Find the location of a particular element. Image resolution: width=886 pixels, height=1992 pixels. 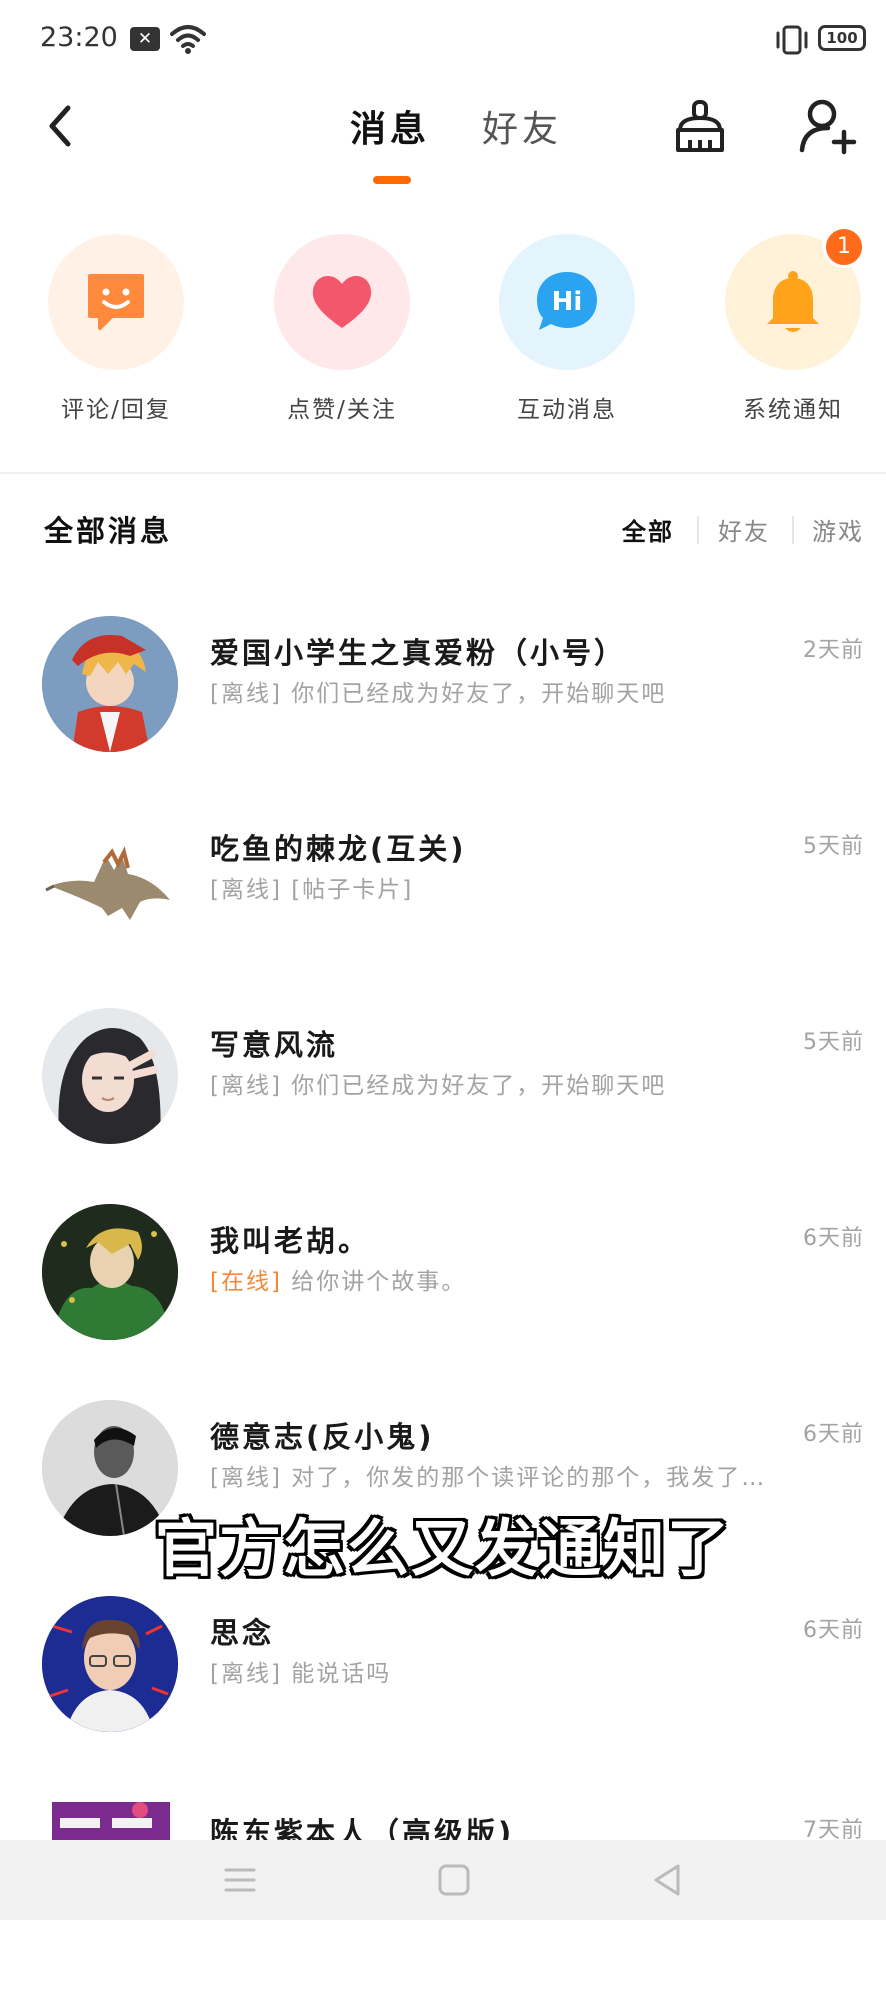

battery-indicator: 100 is located at coordinates (842, 38).